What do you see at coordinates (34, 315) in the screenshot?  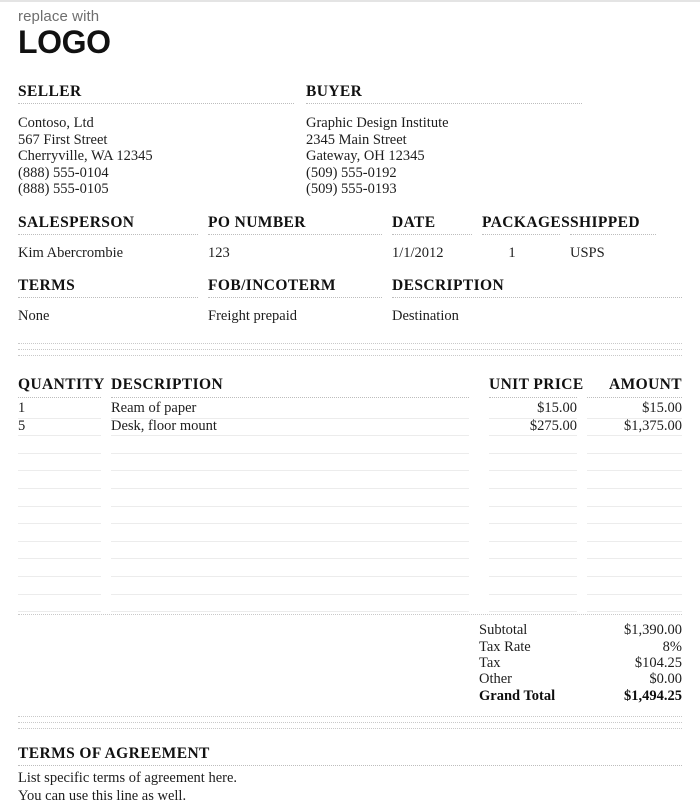 I see `terms-value: None` at bounding box center [34, 315].